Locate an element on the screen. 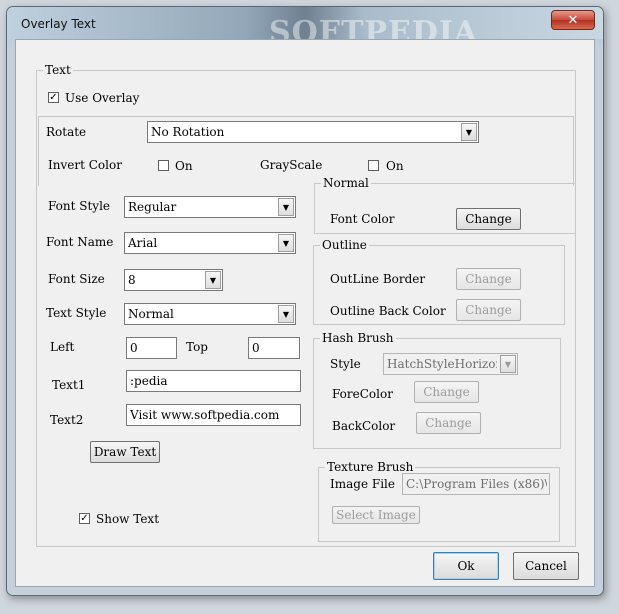  font-style-select: Regular ▼ is located at coordinates (210, 207).